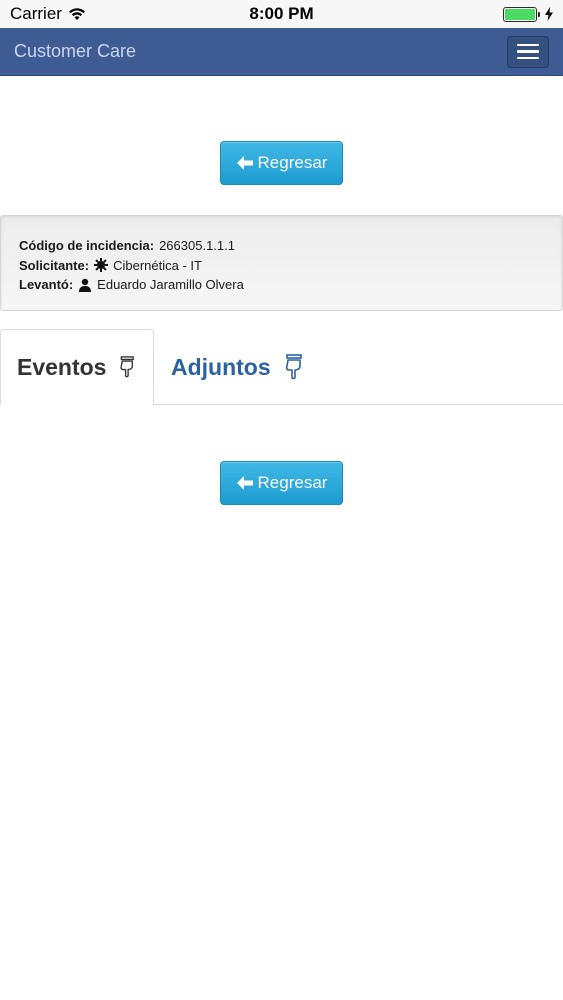 The width and height of the screenshot is (563, 1000). I want to click on back-button-bottom: Regresar, so click(281, 483).